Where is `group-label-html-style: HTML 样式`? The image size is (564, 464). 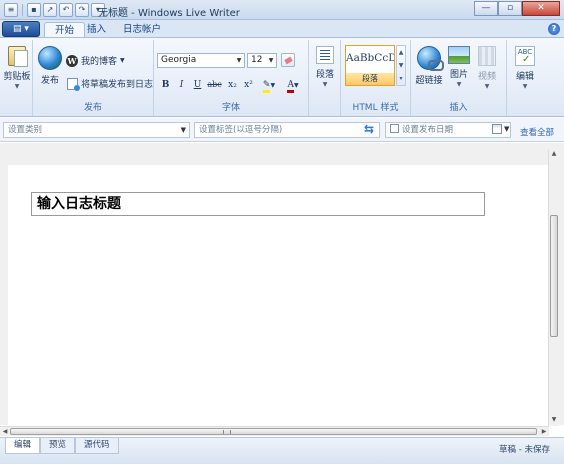 group-label-html-style: HTML 样式 is located at coordinates (375, 108).